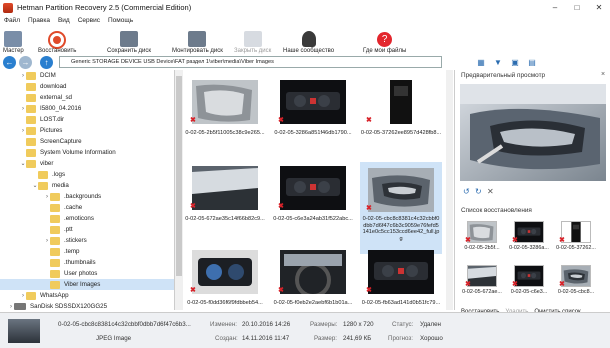 Image resolution: width=610 pixels, height=348 pixels. Describe the element at coordinates (87, 86) in the screenshot. I see `tree-item: download` at that location.